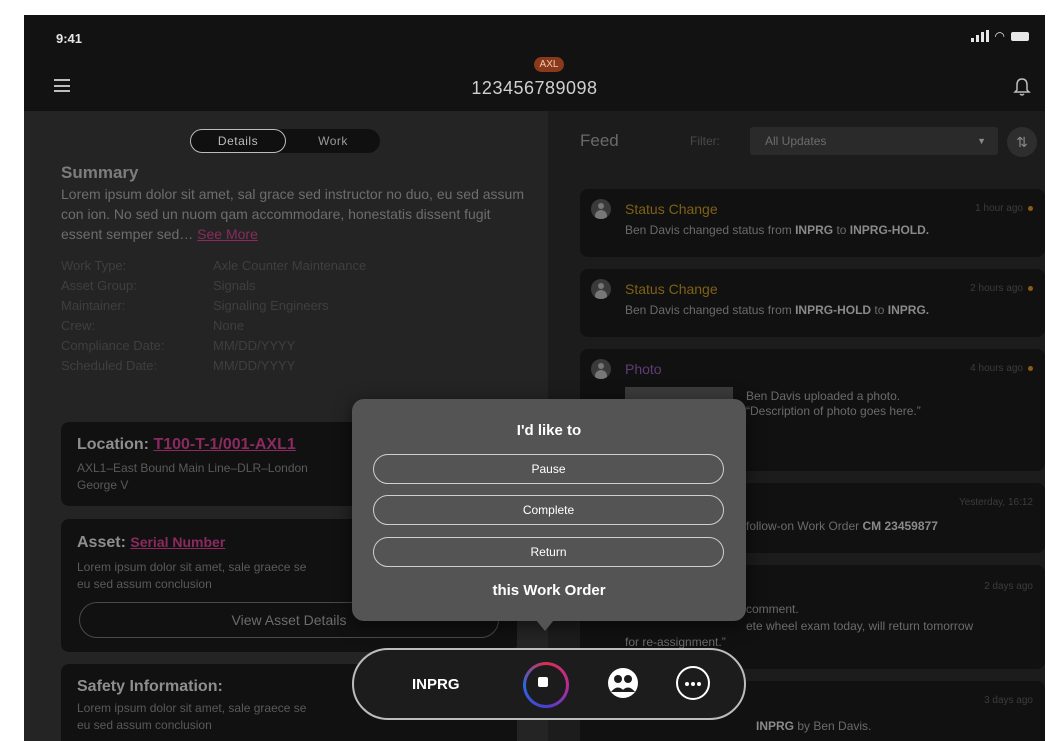 This screenshot has height=741, width=1049. I want to click on field-label: Scheduled Date:, so click(109, 365).